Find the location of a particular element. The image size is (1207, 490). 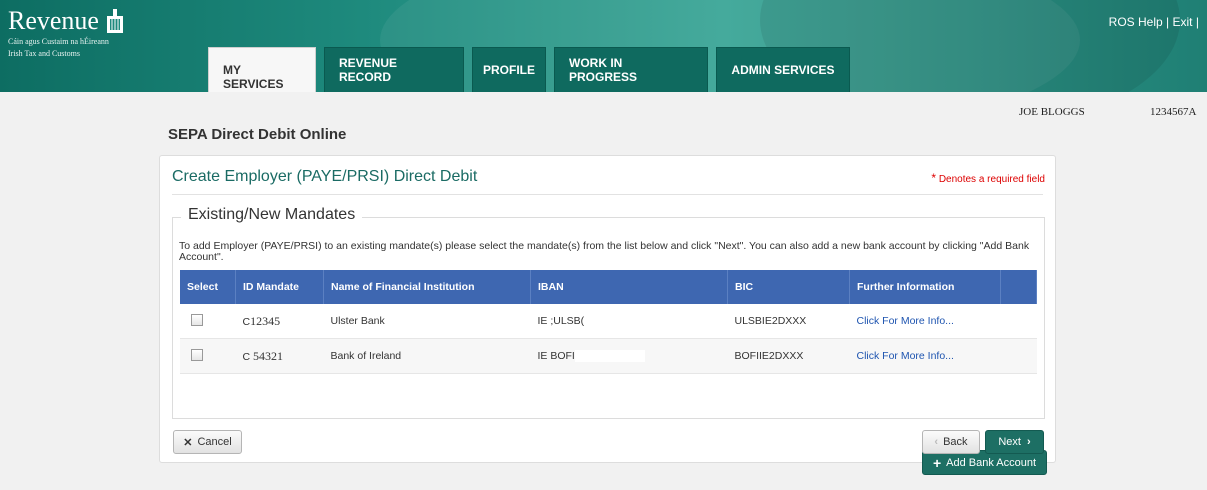

tab-work-in-progress: WORK IN PROGRESS is located at coordinates (631, 69).